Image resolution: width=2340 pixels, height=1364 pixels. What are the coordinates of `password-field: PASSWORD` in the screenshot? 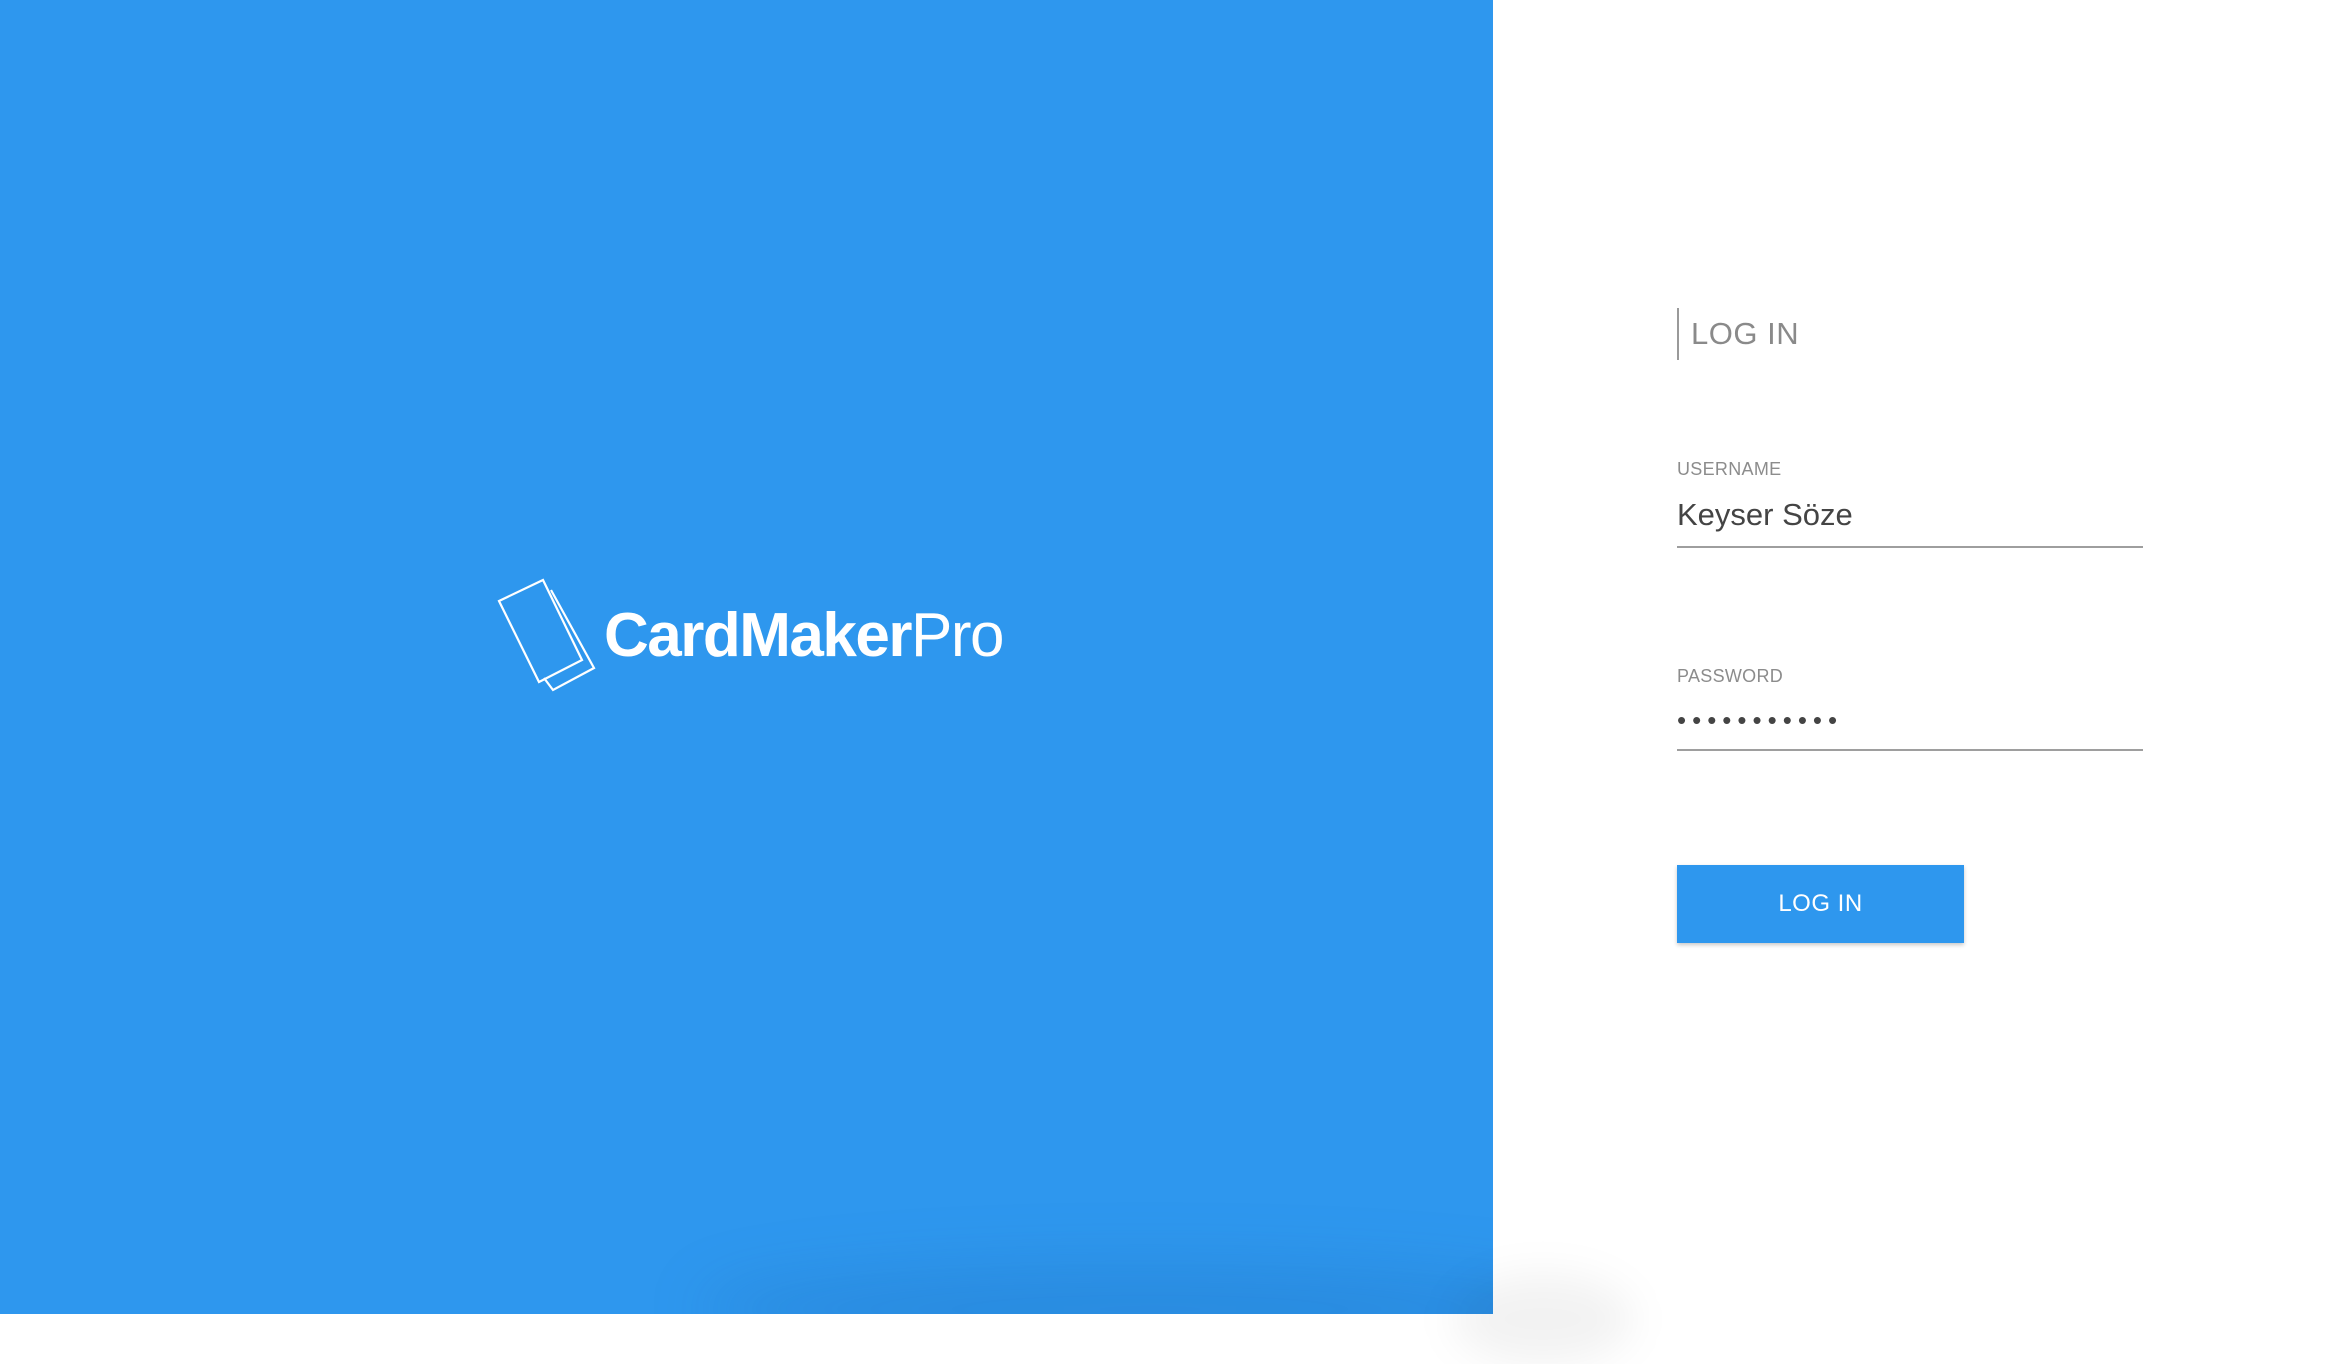 It's located at (1910, 708).